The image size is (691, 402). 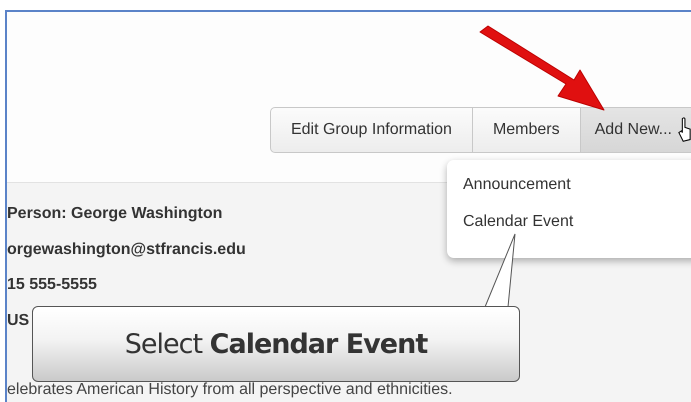 What do you see at coordinates (517, 185) in the screenshot?
I see `menu-item: Announcement` at bounding box center [517, 185].